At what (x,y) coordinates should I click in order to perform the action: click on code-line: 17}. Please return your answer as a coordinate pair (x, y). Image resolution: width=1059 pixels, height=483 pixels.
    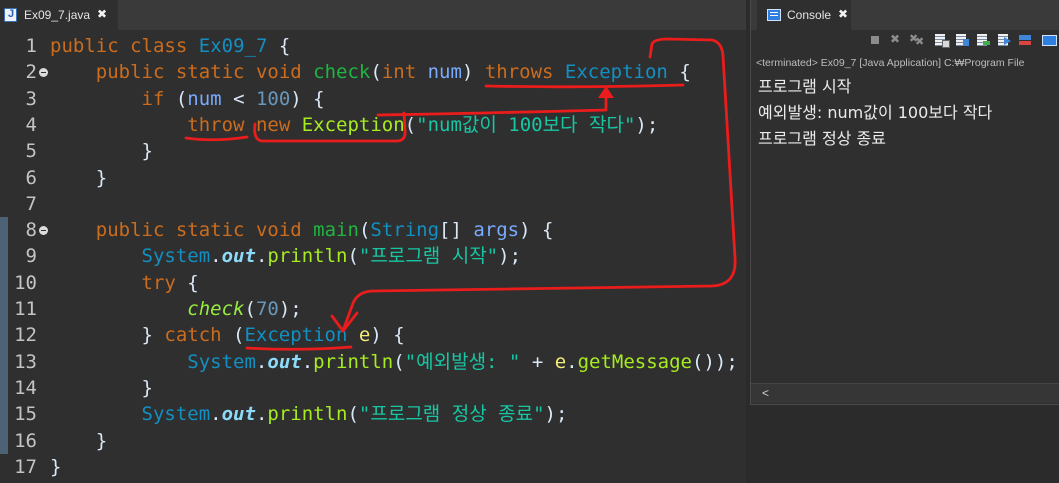
    Looking at the image, I should click on (373, 467).